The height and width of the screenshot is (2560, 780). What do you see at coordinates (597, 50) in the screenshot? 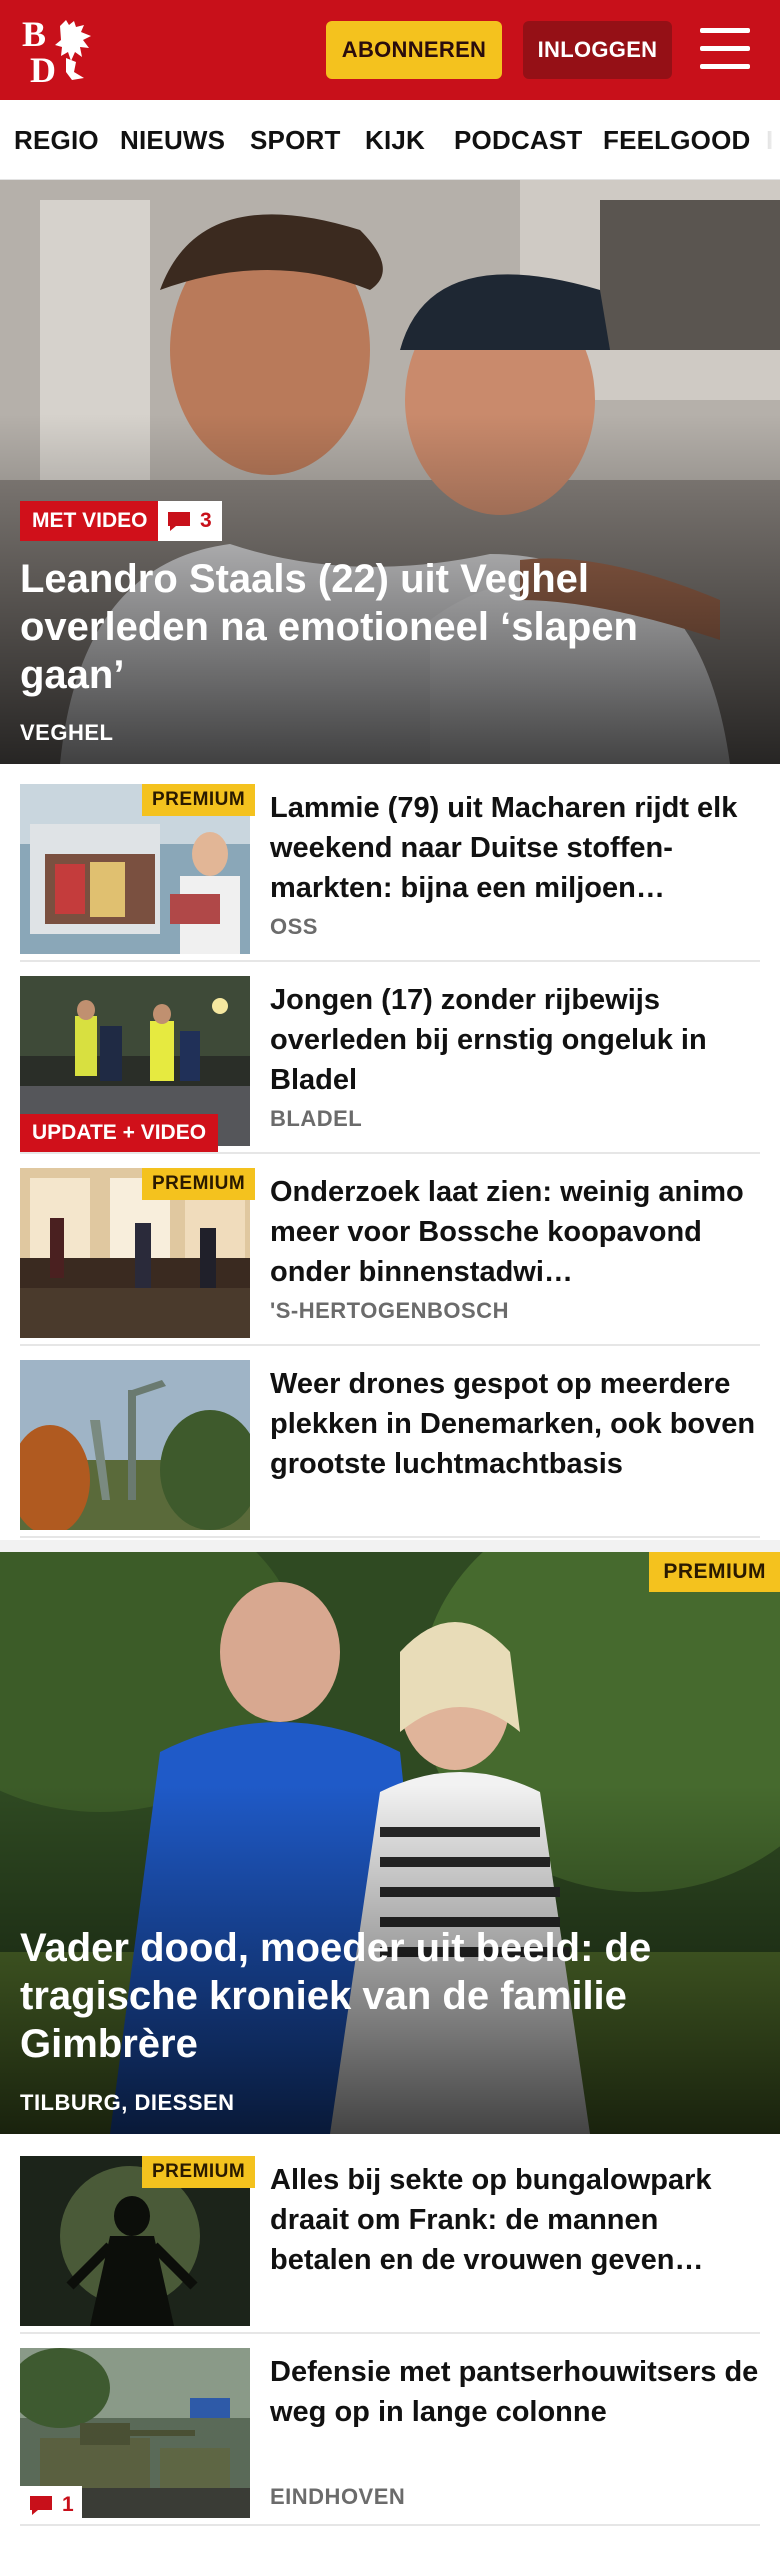
I see `login-button: INLOGGEN` at bounding box center [597, 50].